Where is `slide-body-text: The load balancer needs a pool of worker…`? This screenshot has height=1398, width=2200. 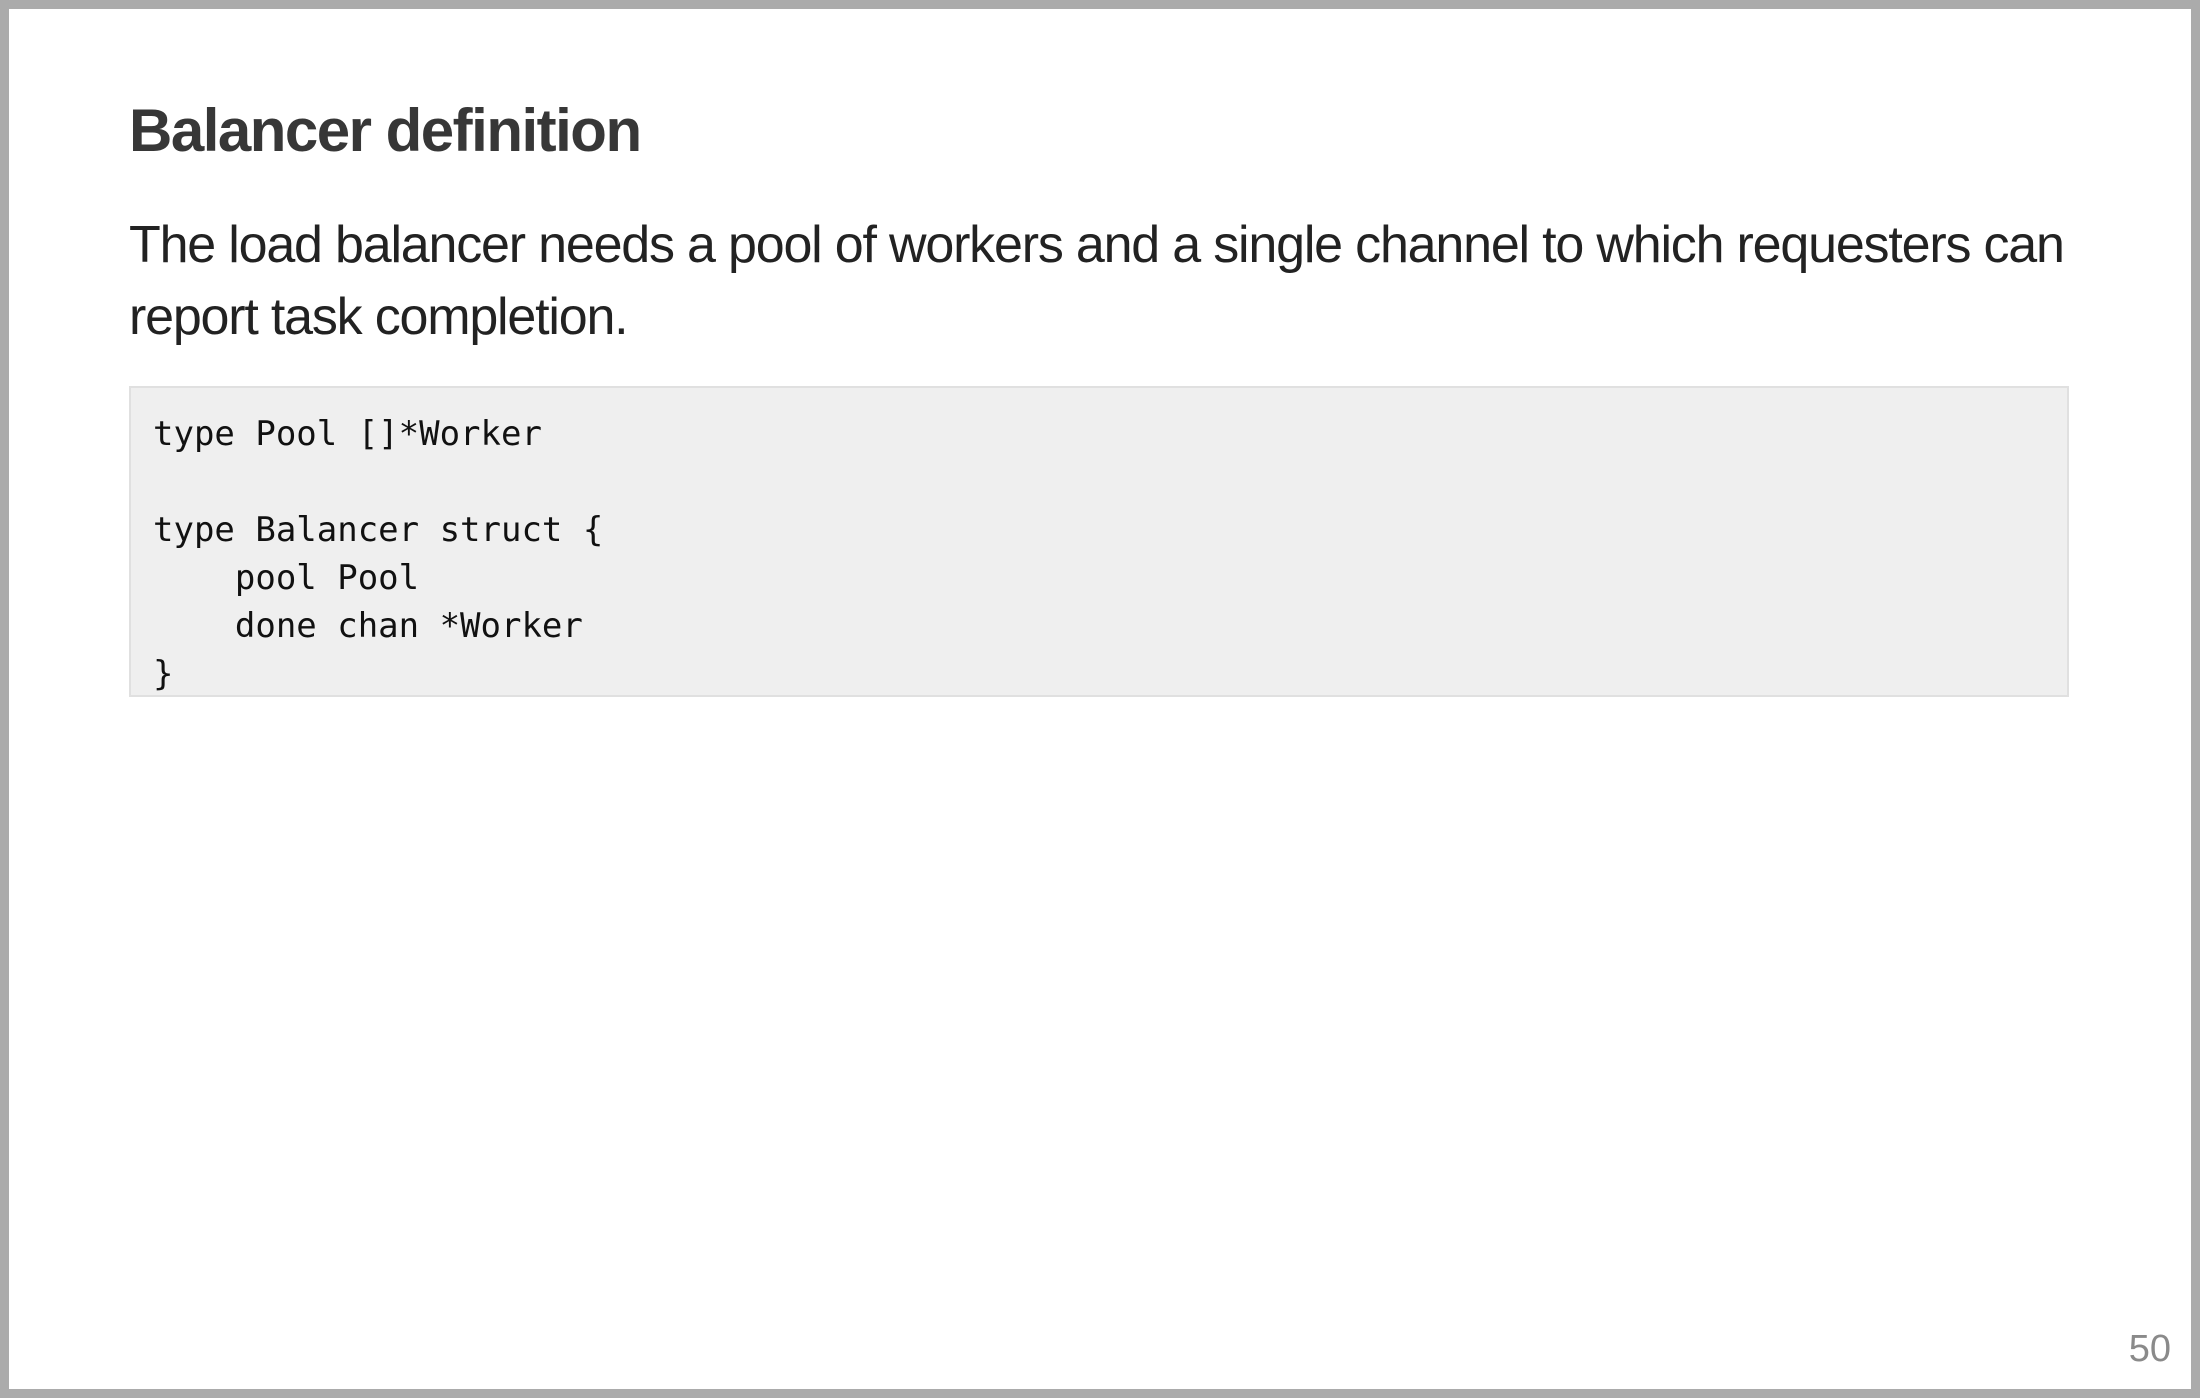
slide-body-text: The load balancer needs a pool of worker… is located at coordinates (1097, 281).